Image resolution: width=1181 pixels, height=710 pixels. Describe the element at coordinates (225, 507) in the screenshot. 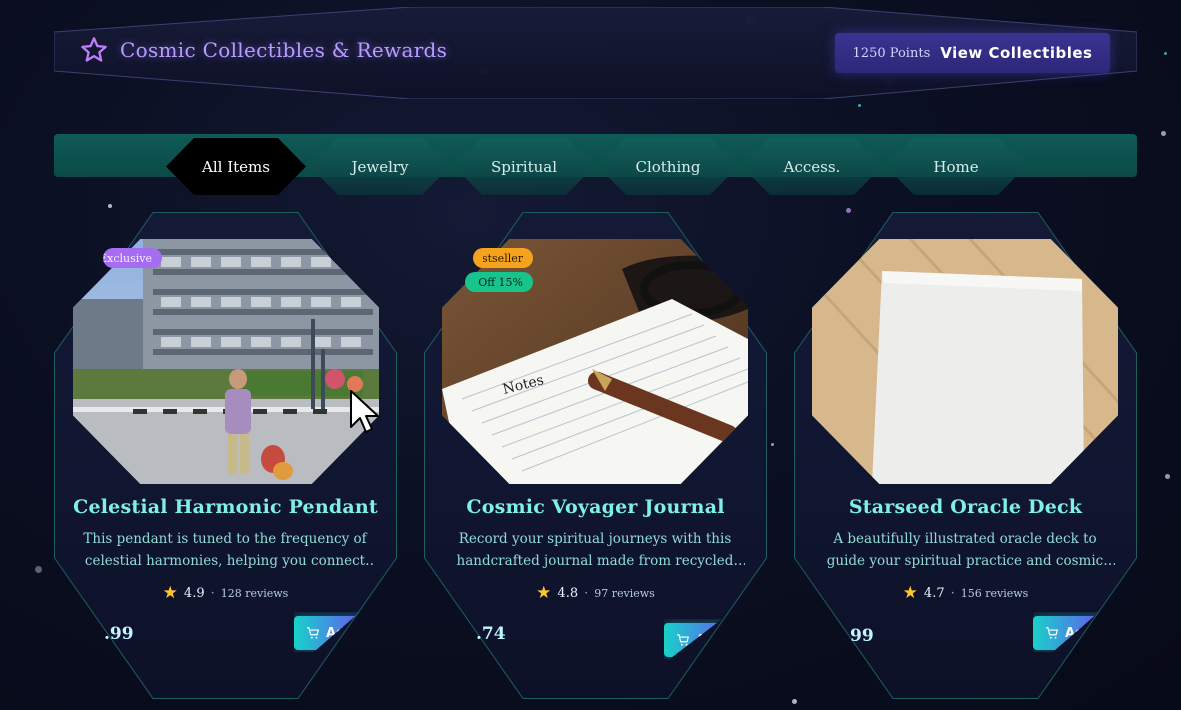

I see `product-title: Celestial Harmonic Pendant` at that location.